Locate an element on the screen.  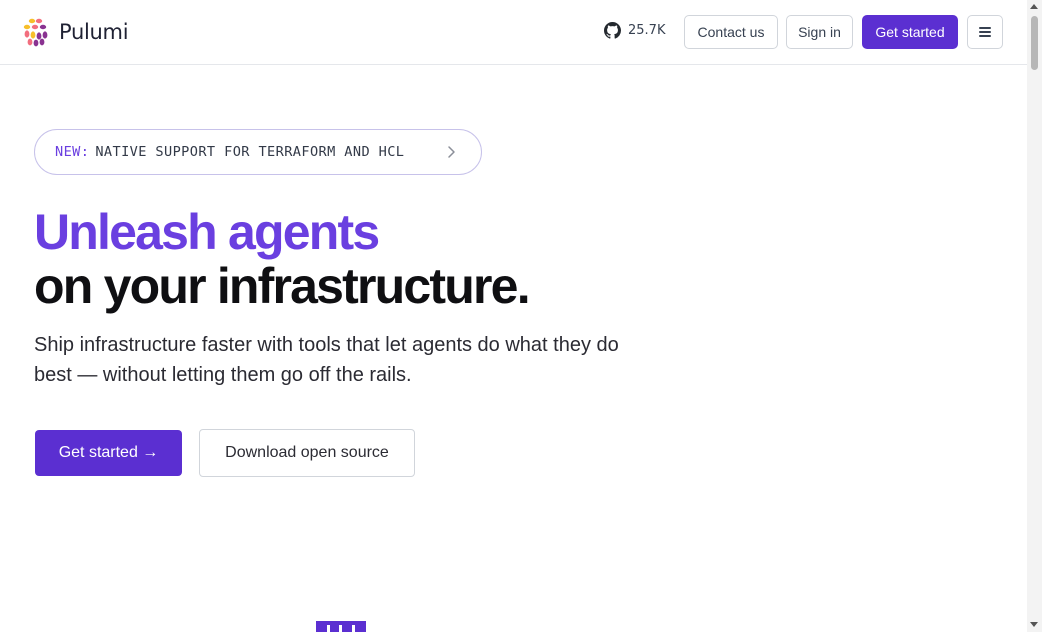
menu-button is located at coordinates (985, 32).